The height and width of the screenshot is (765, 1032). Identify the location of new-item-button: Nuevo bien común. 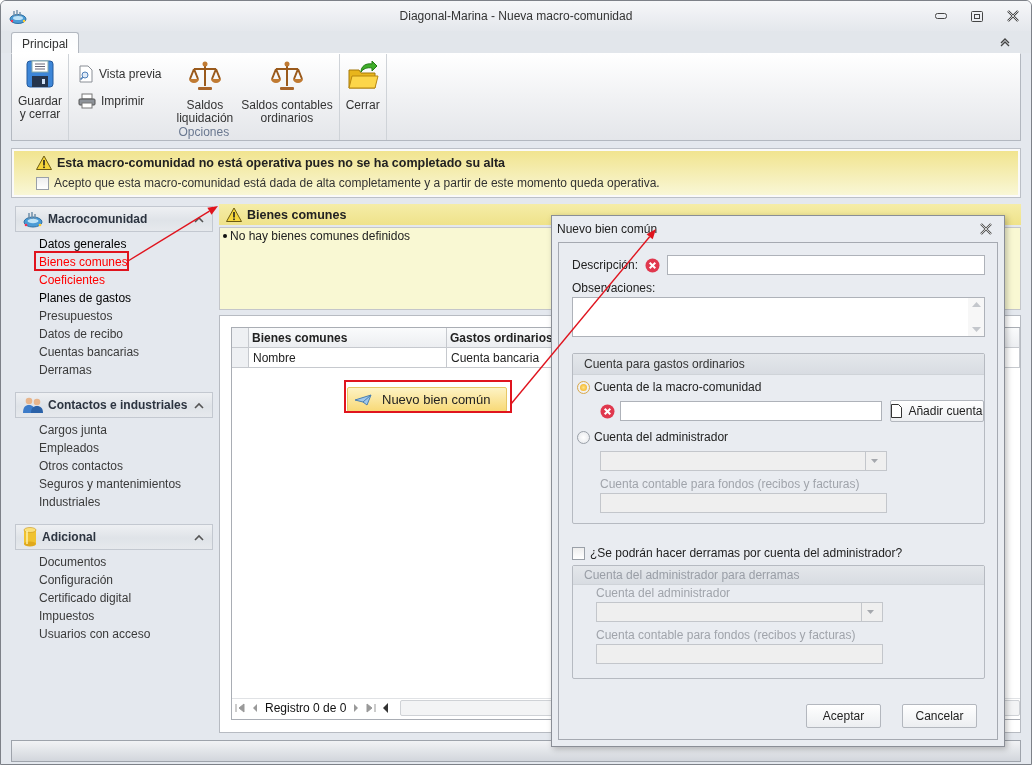
(427, 399).